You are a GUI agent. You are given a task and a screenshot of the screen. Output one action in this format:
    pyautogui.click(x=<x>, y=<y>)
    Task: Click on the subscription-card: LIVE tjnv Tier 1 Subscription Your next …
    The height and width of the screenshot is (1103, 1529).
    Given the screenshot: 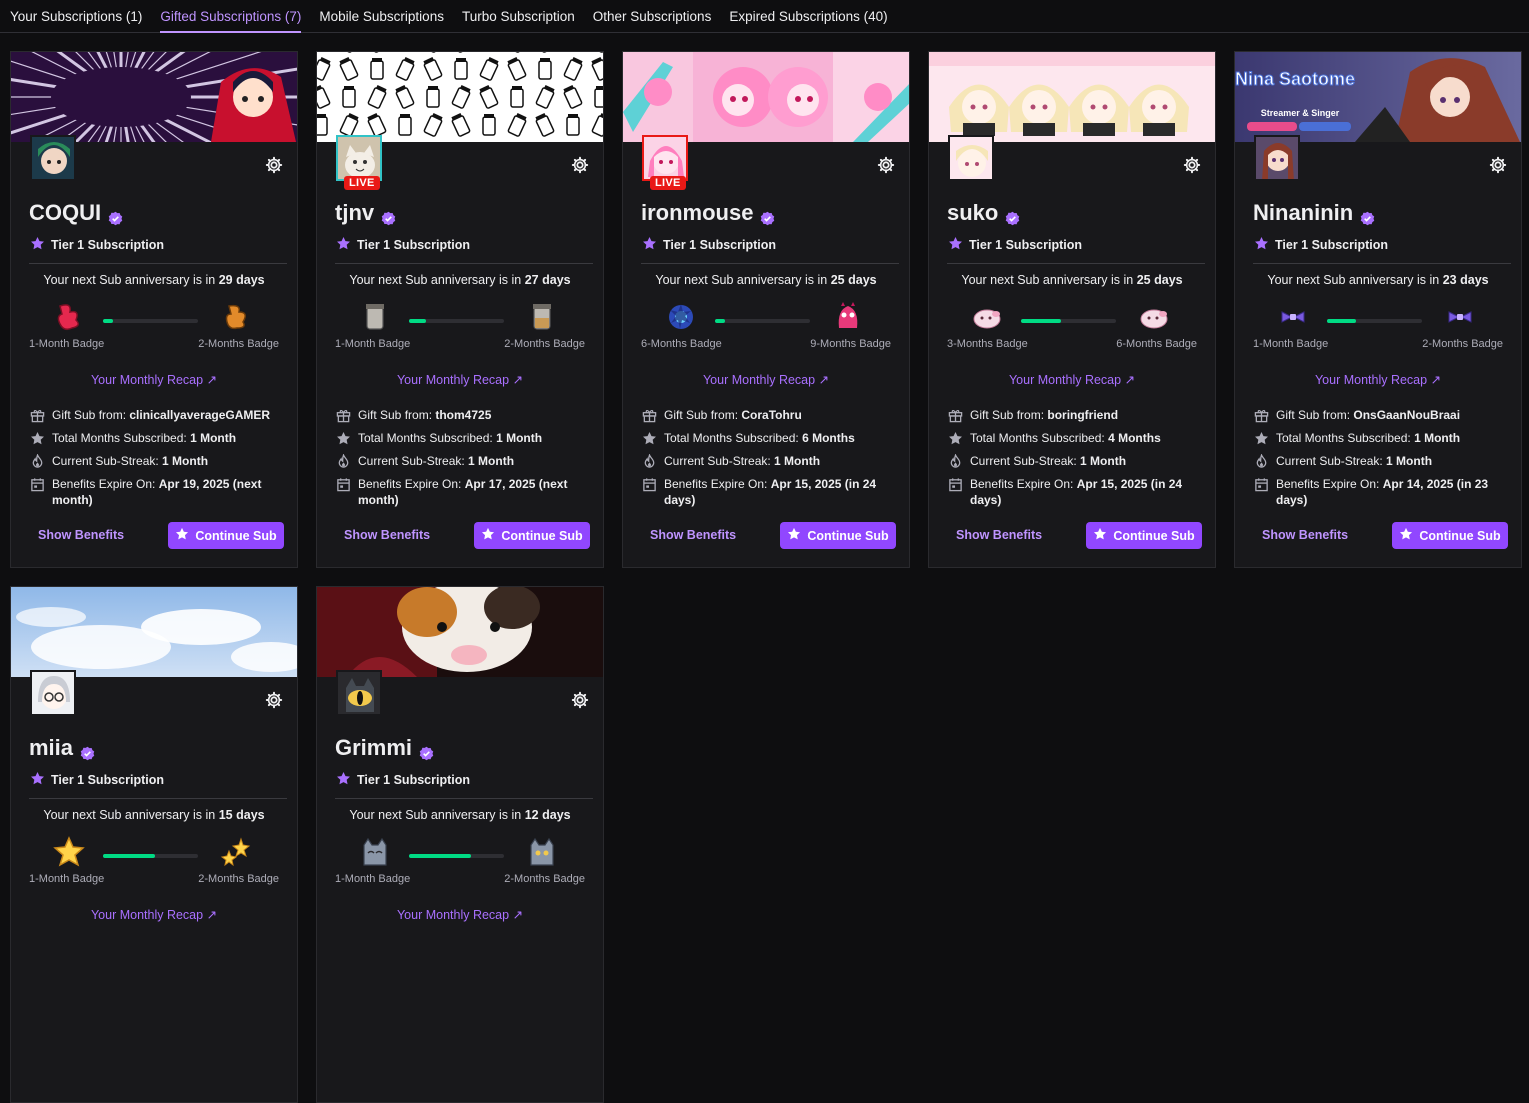 What is the action you would take?
    pyautogui.click(x=460, y=309)
    